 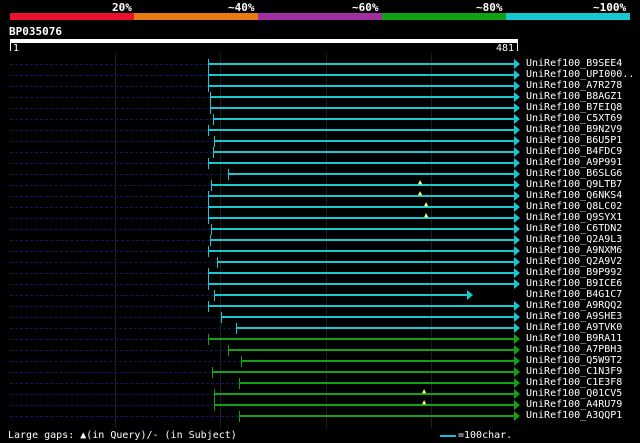 I want to click on hit-name-link: UniRef100_B6SLG6, so click(x=574, y=173).